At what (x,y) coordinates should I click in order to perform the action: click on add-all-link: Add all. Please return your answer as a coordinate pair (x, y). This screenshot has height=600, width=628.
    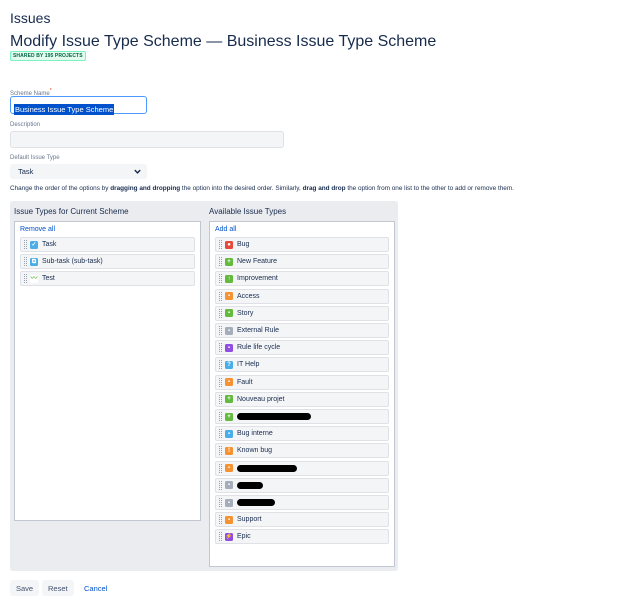
    Looking at the image, I should click on (225, 229).